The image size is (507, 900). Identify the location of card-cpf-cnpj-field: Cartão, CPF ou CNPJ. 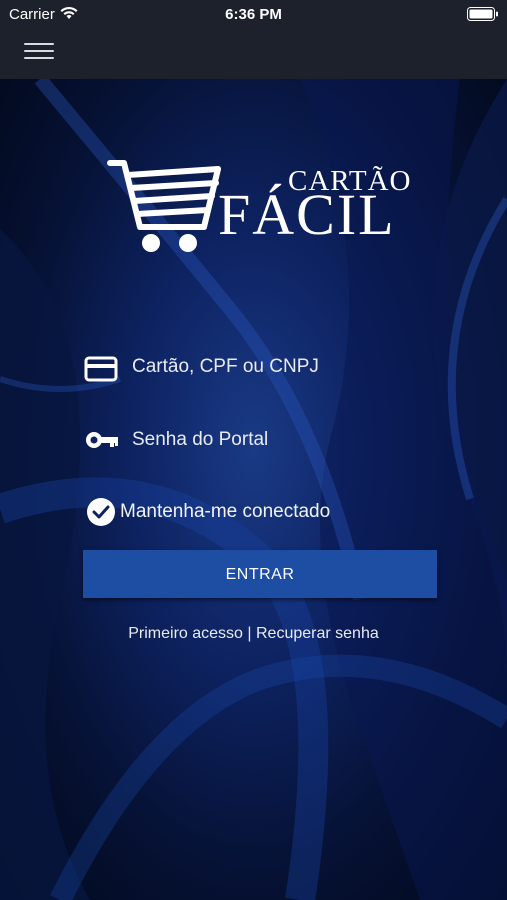
(261, 368).